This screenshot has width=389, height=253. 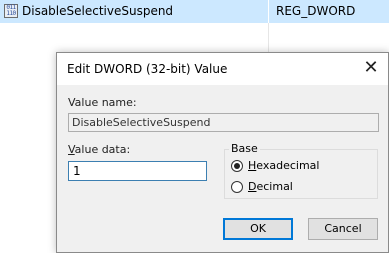 What do you see at coordinates (237, 166) in the screenshot?
I see `radio-button-selected-icon` at bounding box center [237, 166].